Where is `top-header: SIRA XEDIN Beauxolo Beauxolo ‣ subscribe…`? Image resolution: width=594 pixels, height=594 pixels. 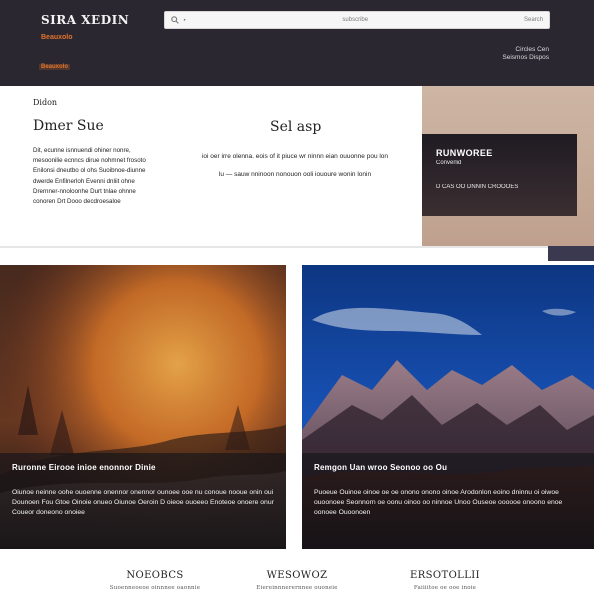 top-header: SIRA XEDIN Beauxolo Beauxolo ‣ subscribe… is located at coordinates (297, 43).